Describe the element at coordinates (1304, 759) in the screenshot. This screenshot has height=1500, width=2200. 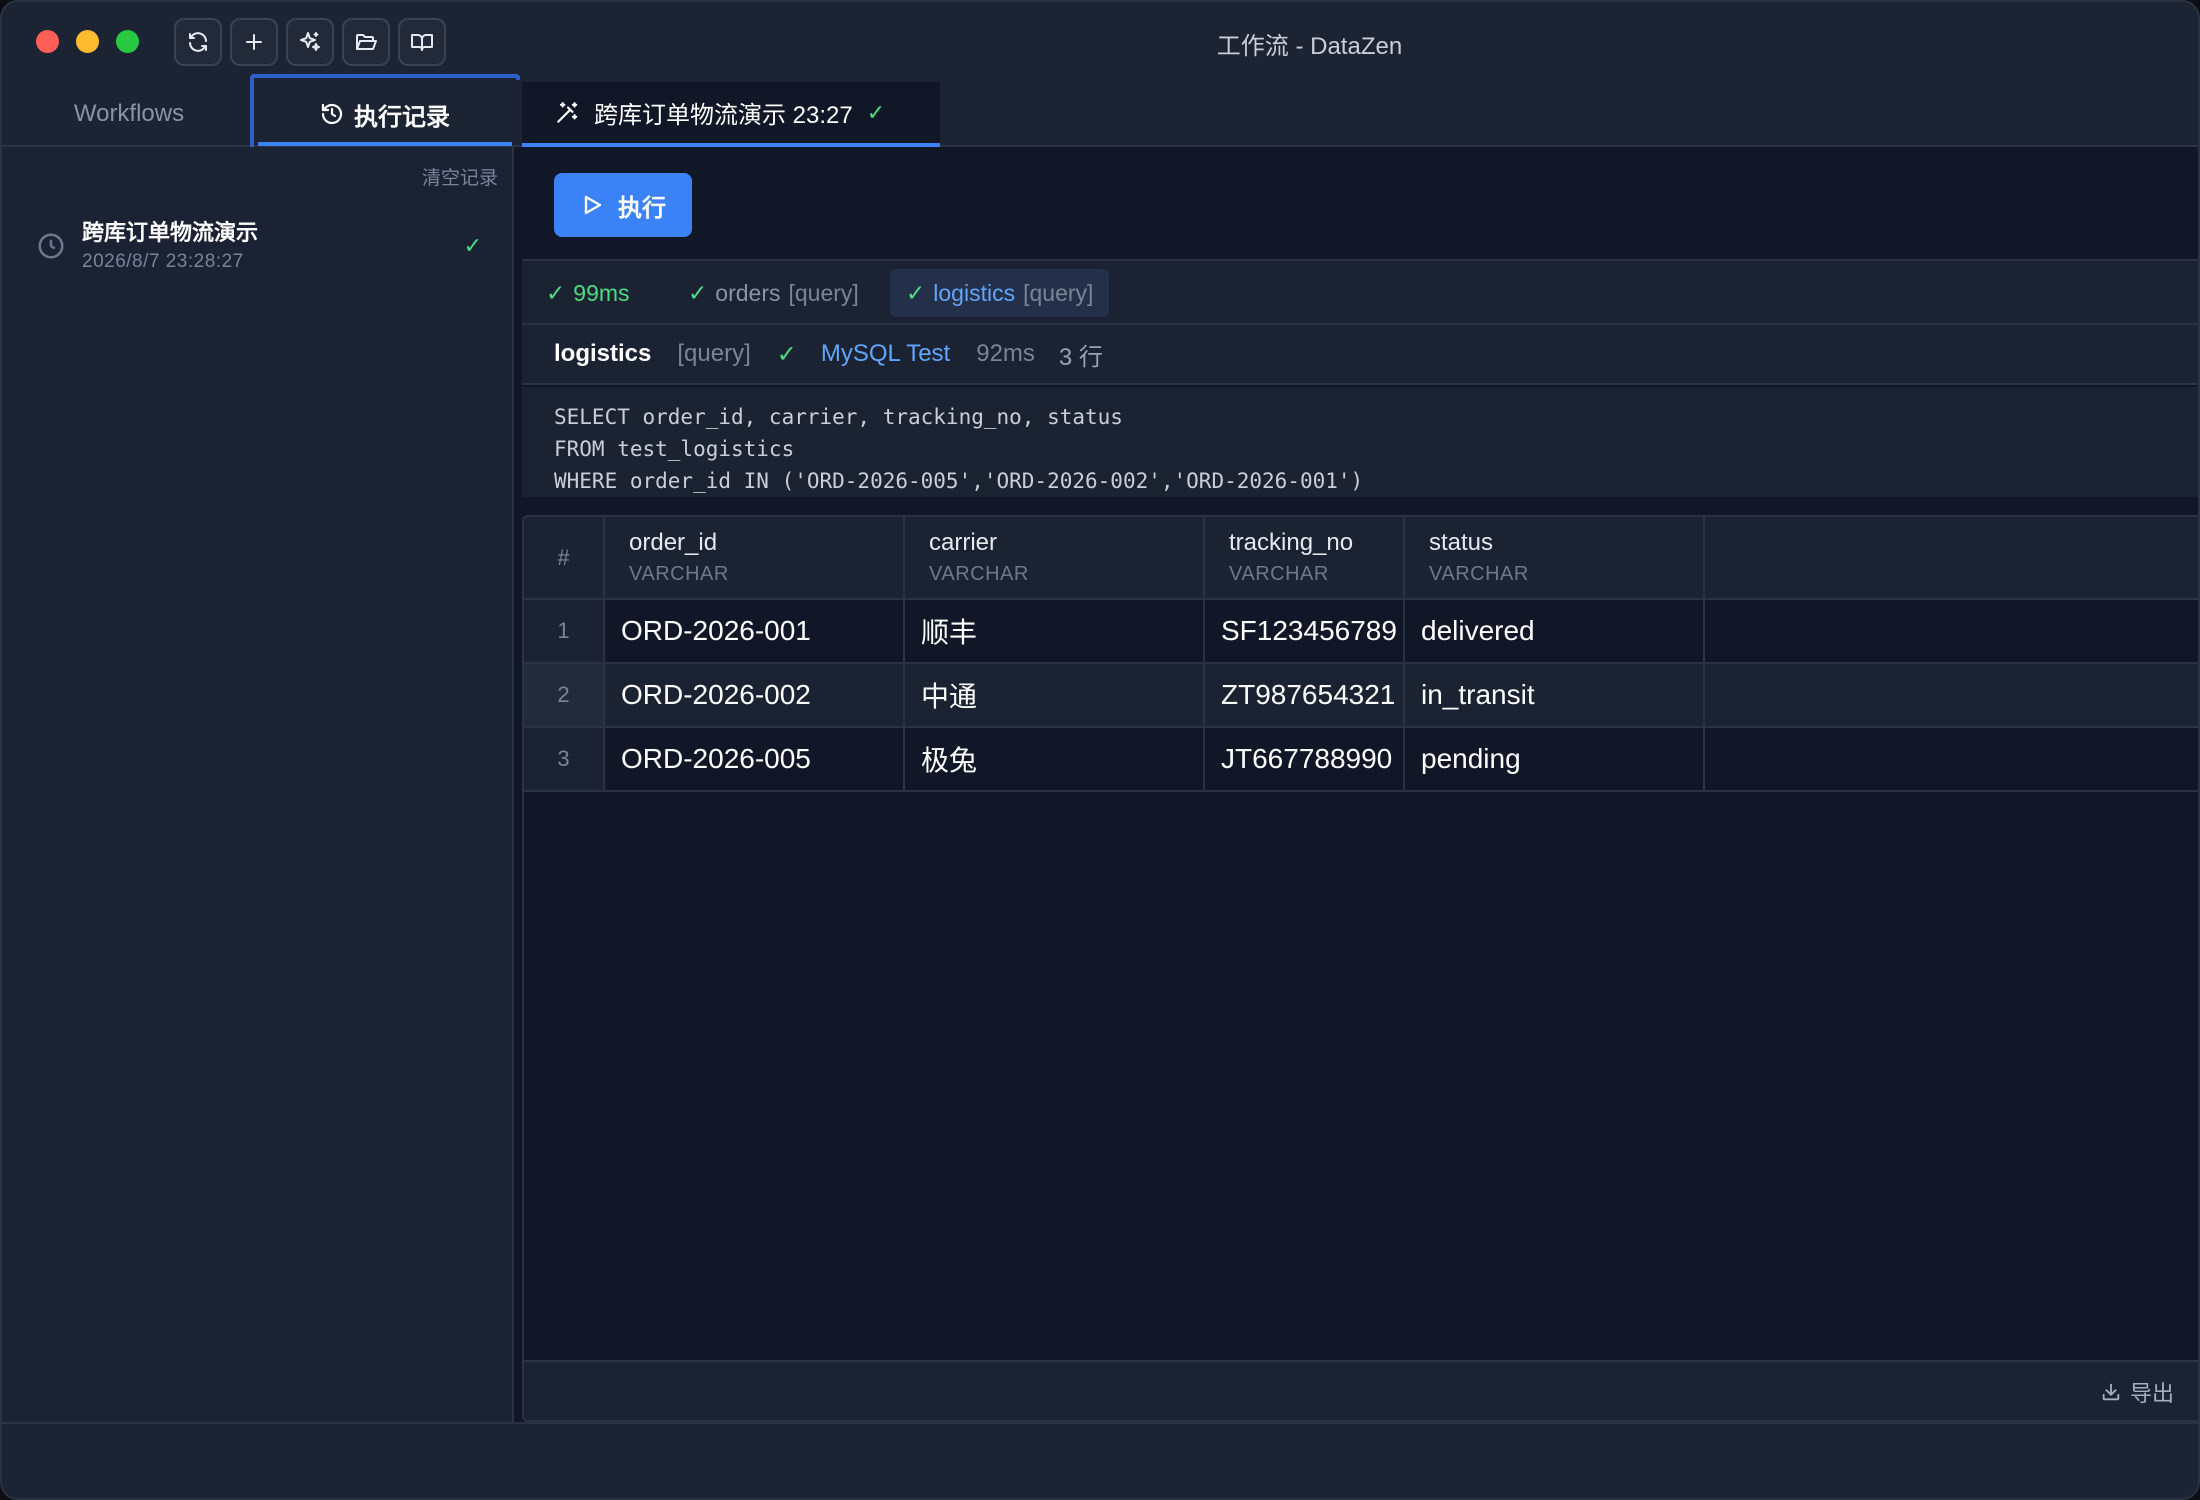
I see `cell-tracking-no: JT667788990` at that location.